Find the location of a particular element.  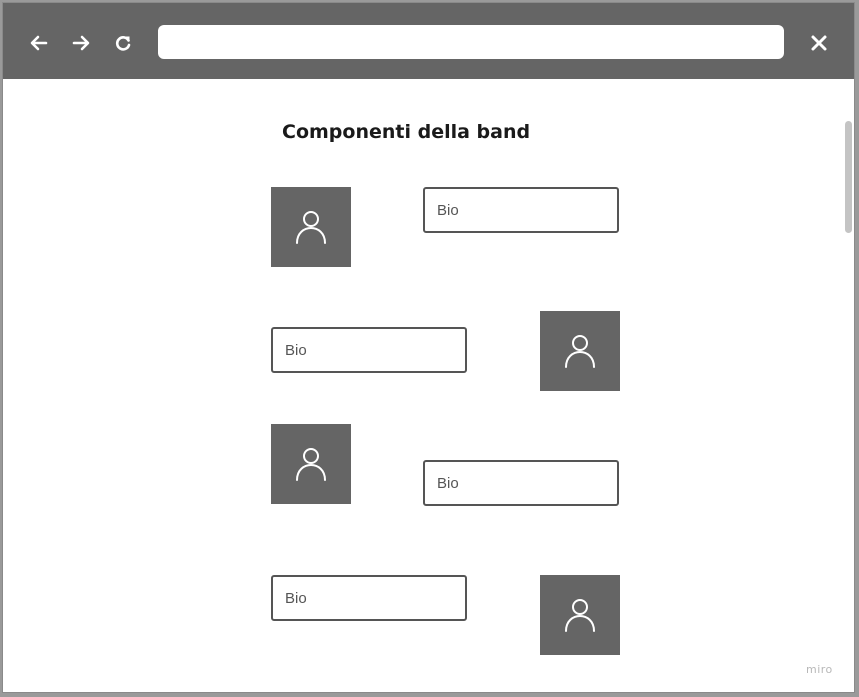

miro-watermark: miro is located at coordinates (819, 669).